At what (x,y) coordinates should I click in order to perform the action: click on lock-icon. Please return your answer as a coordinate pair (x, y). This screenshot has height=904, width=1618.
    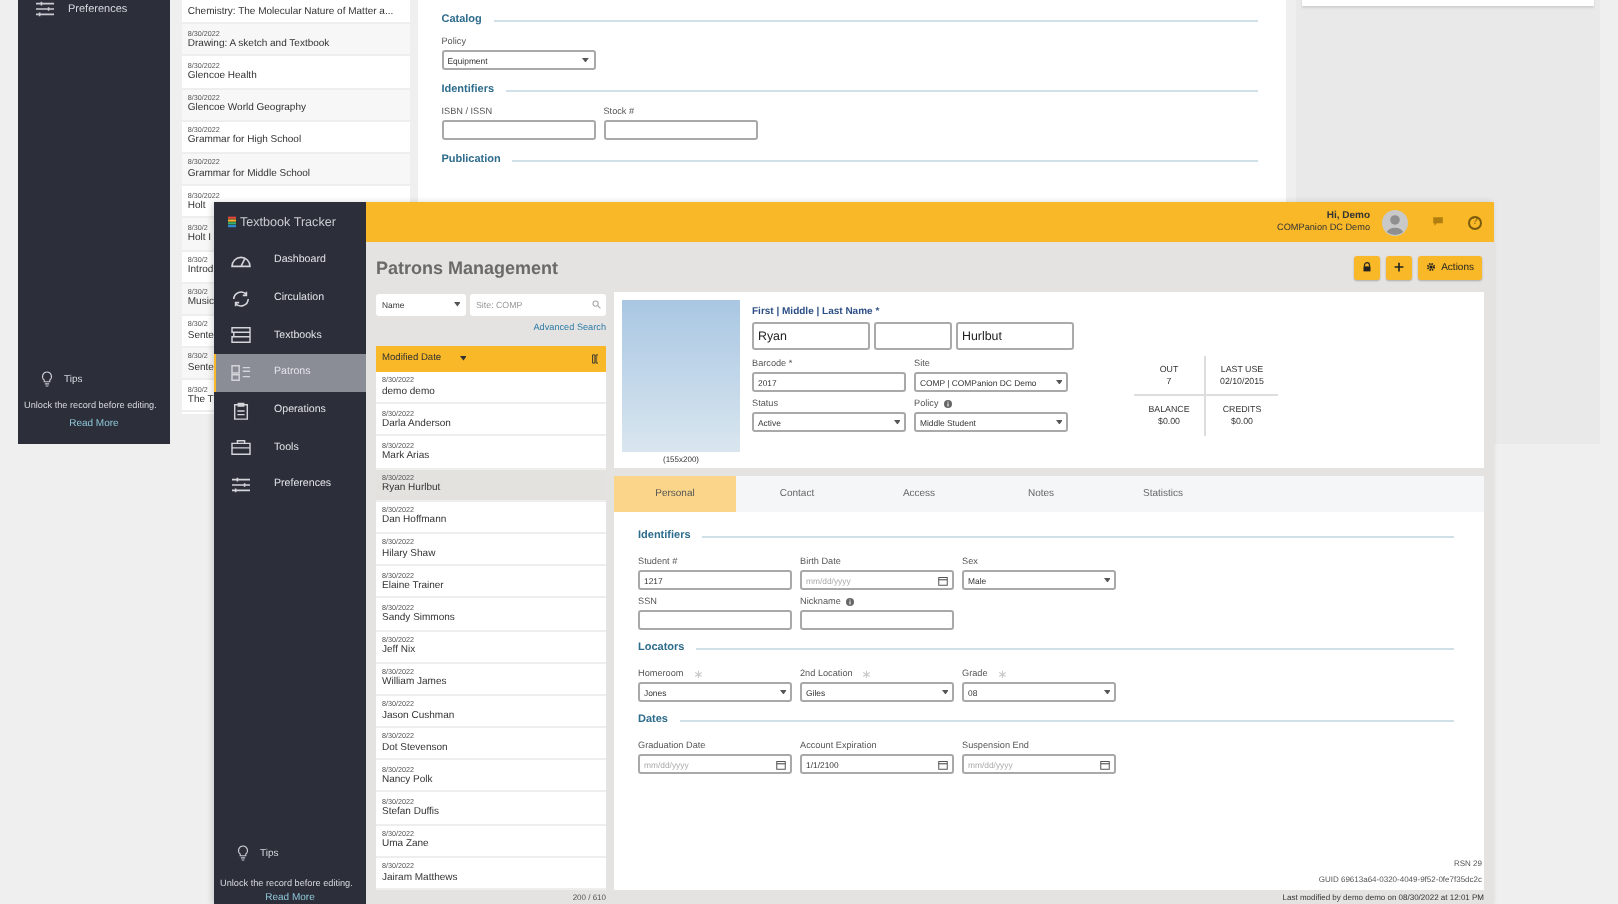
    Looking at the image, I should click on (1366, 267).